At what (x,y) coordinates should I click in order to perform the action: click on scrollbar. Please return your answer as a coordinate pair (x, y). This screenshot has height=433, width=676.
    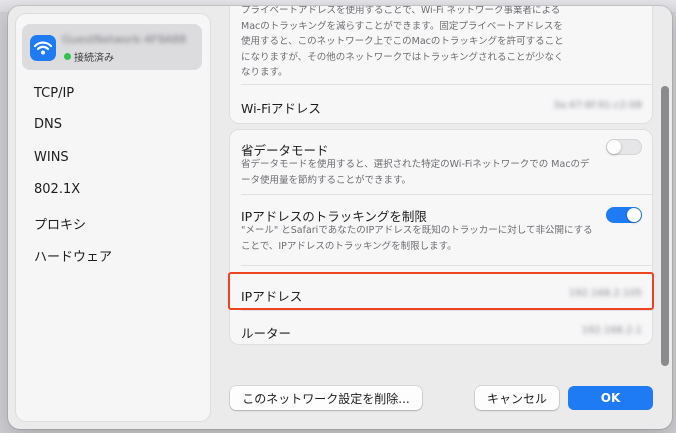
    Looking at the image, I should click on (665, 191).